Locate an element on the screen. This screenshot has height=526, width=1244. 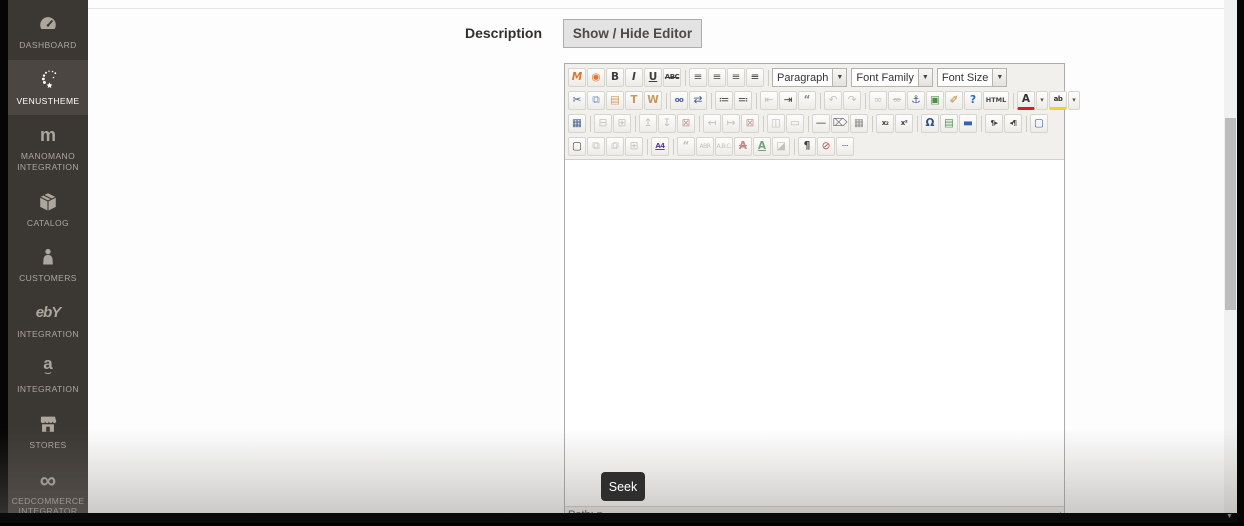
move-backward-icon: ⧉ is located at coordinates (615, 146).